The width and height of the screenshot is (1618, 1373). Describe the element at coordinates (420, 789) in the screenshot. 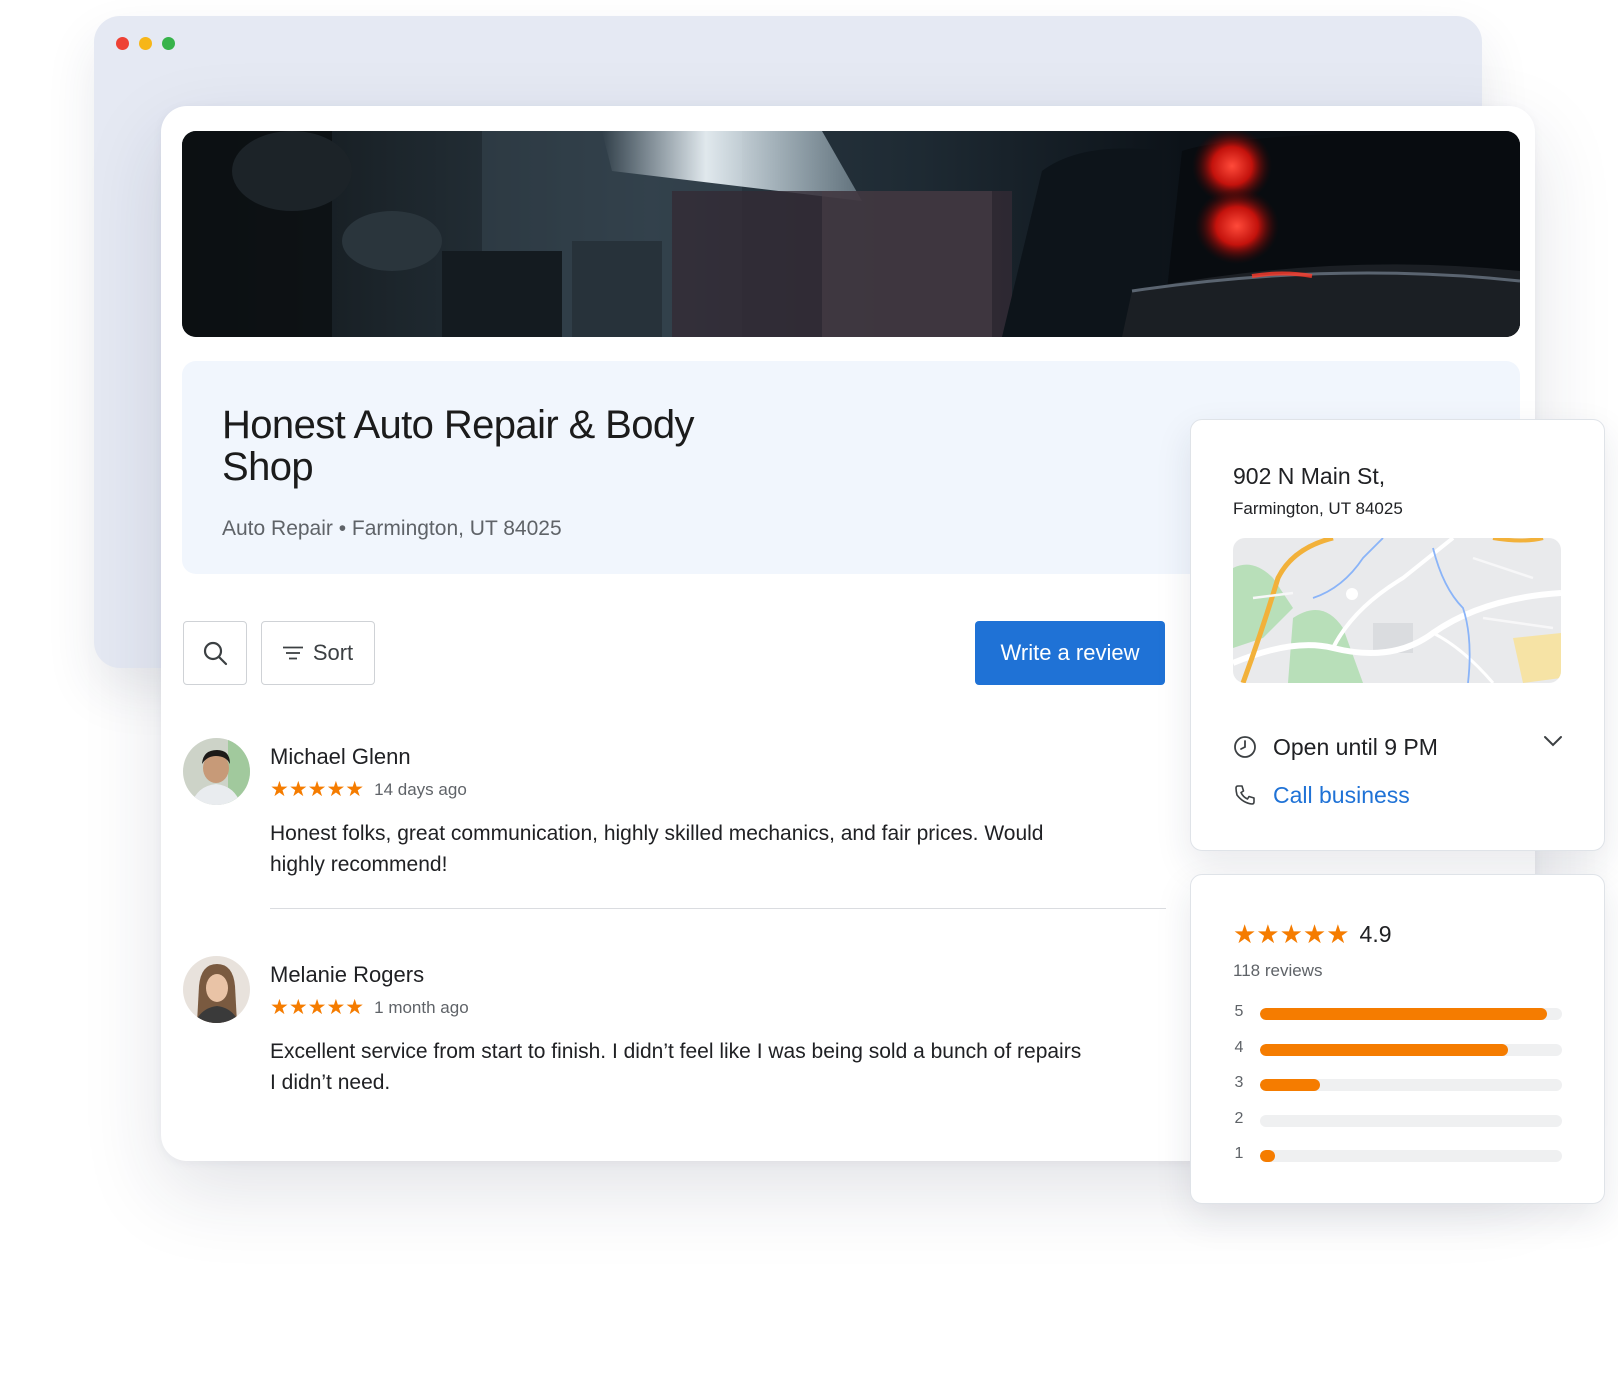

I see `review-date: 14 days ago` at that location.